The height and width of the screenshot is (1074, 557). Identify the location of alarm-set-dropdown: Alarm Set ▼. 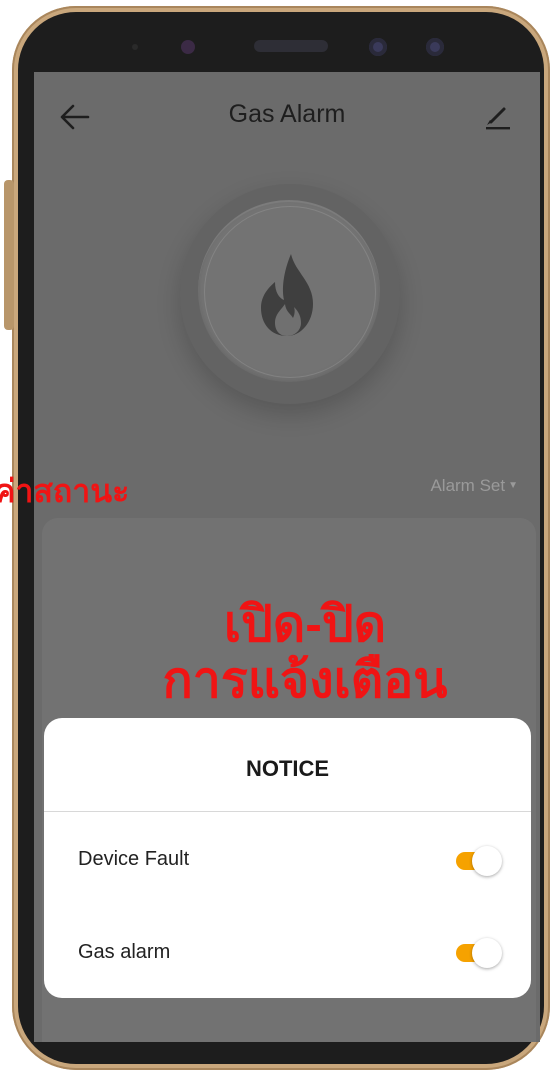
(474, 486).